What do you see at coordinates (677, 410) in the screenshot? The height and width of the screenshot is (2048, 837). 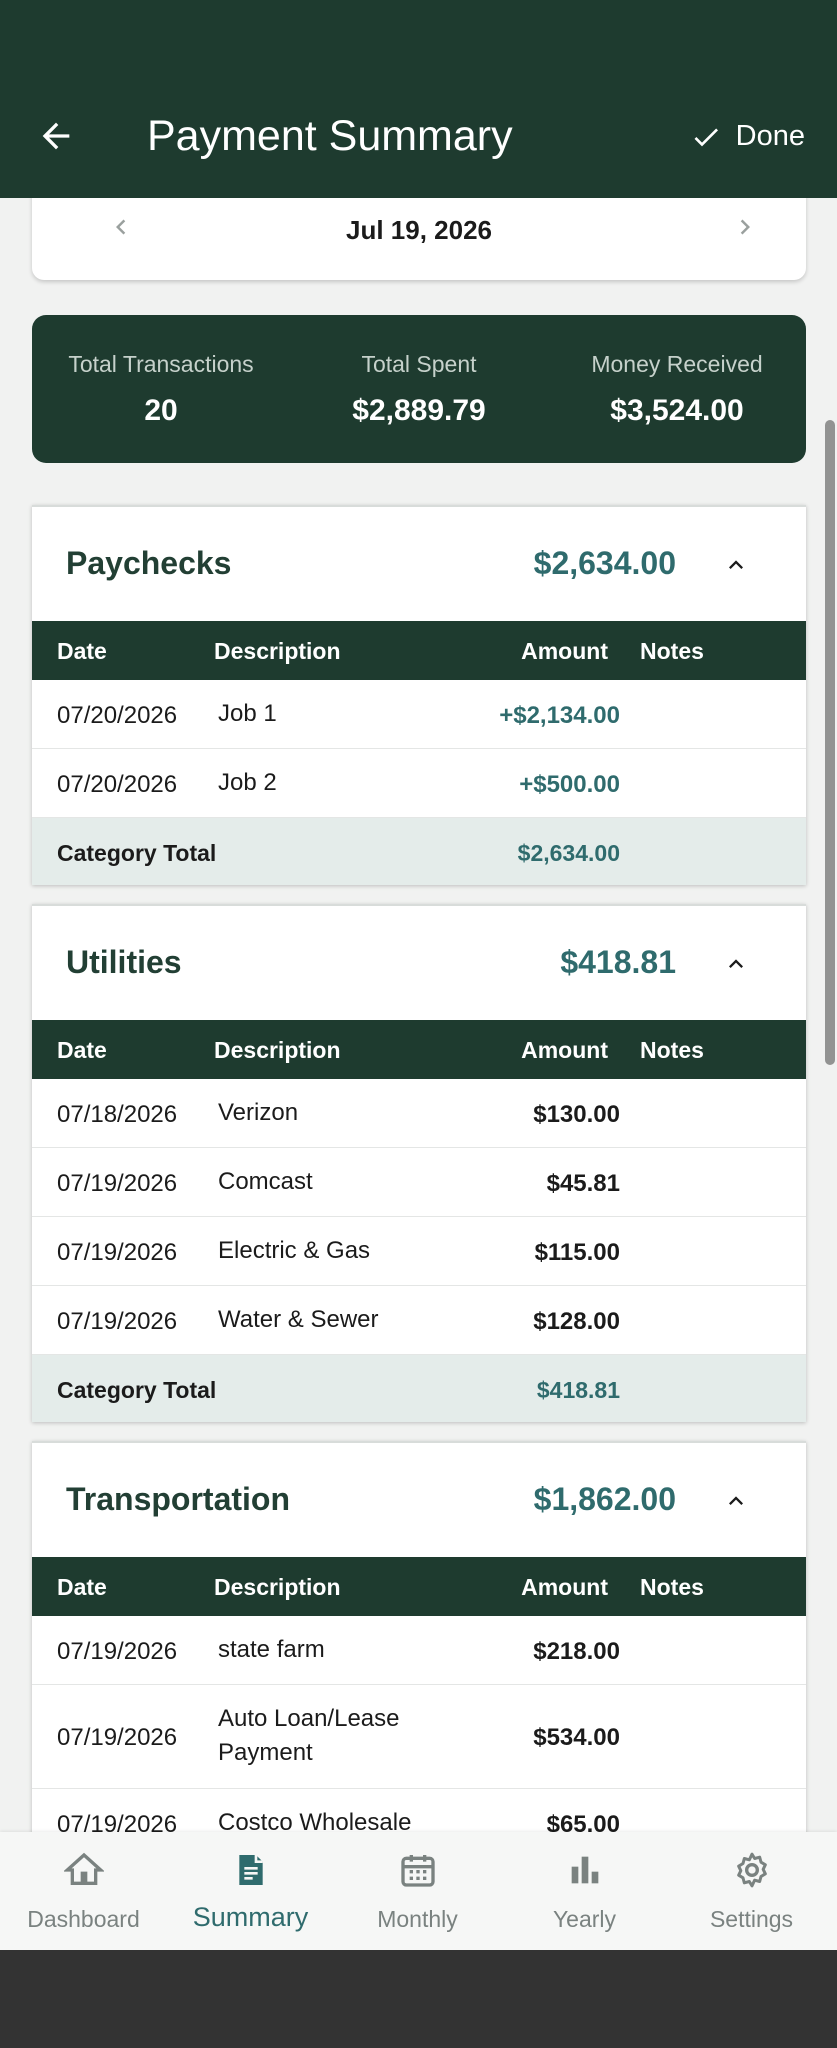 I see `stat-value: $3,524.00` at bounding box center [677, 410].